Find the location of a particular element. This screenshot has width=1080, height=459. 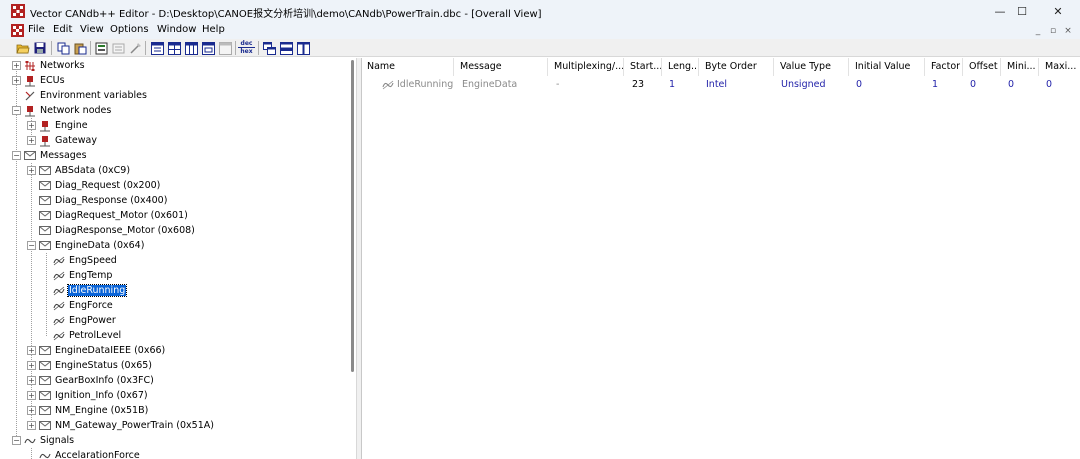

dec-hex-toggle-button: dec hex is located at coordinates (246, 48).